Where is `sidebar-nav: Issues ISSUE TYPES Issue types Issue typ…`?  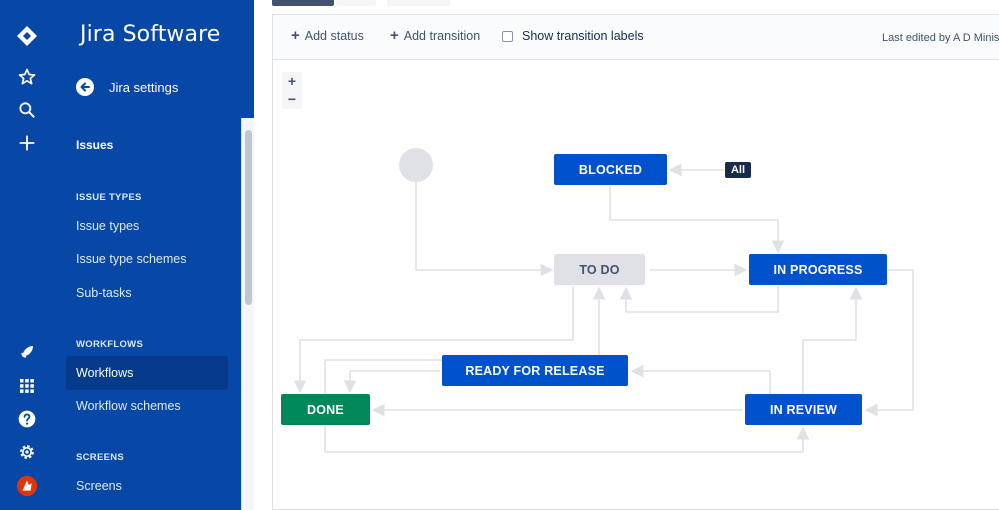 sidebar-nav: Issues ISSUE TYPES Issue types Issue typ… is located at coordinates (147, 314).